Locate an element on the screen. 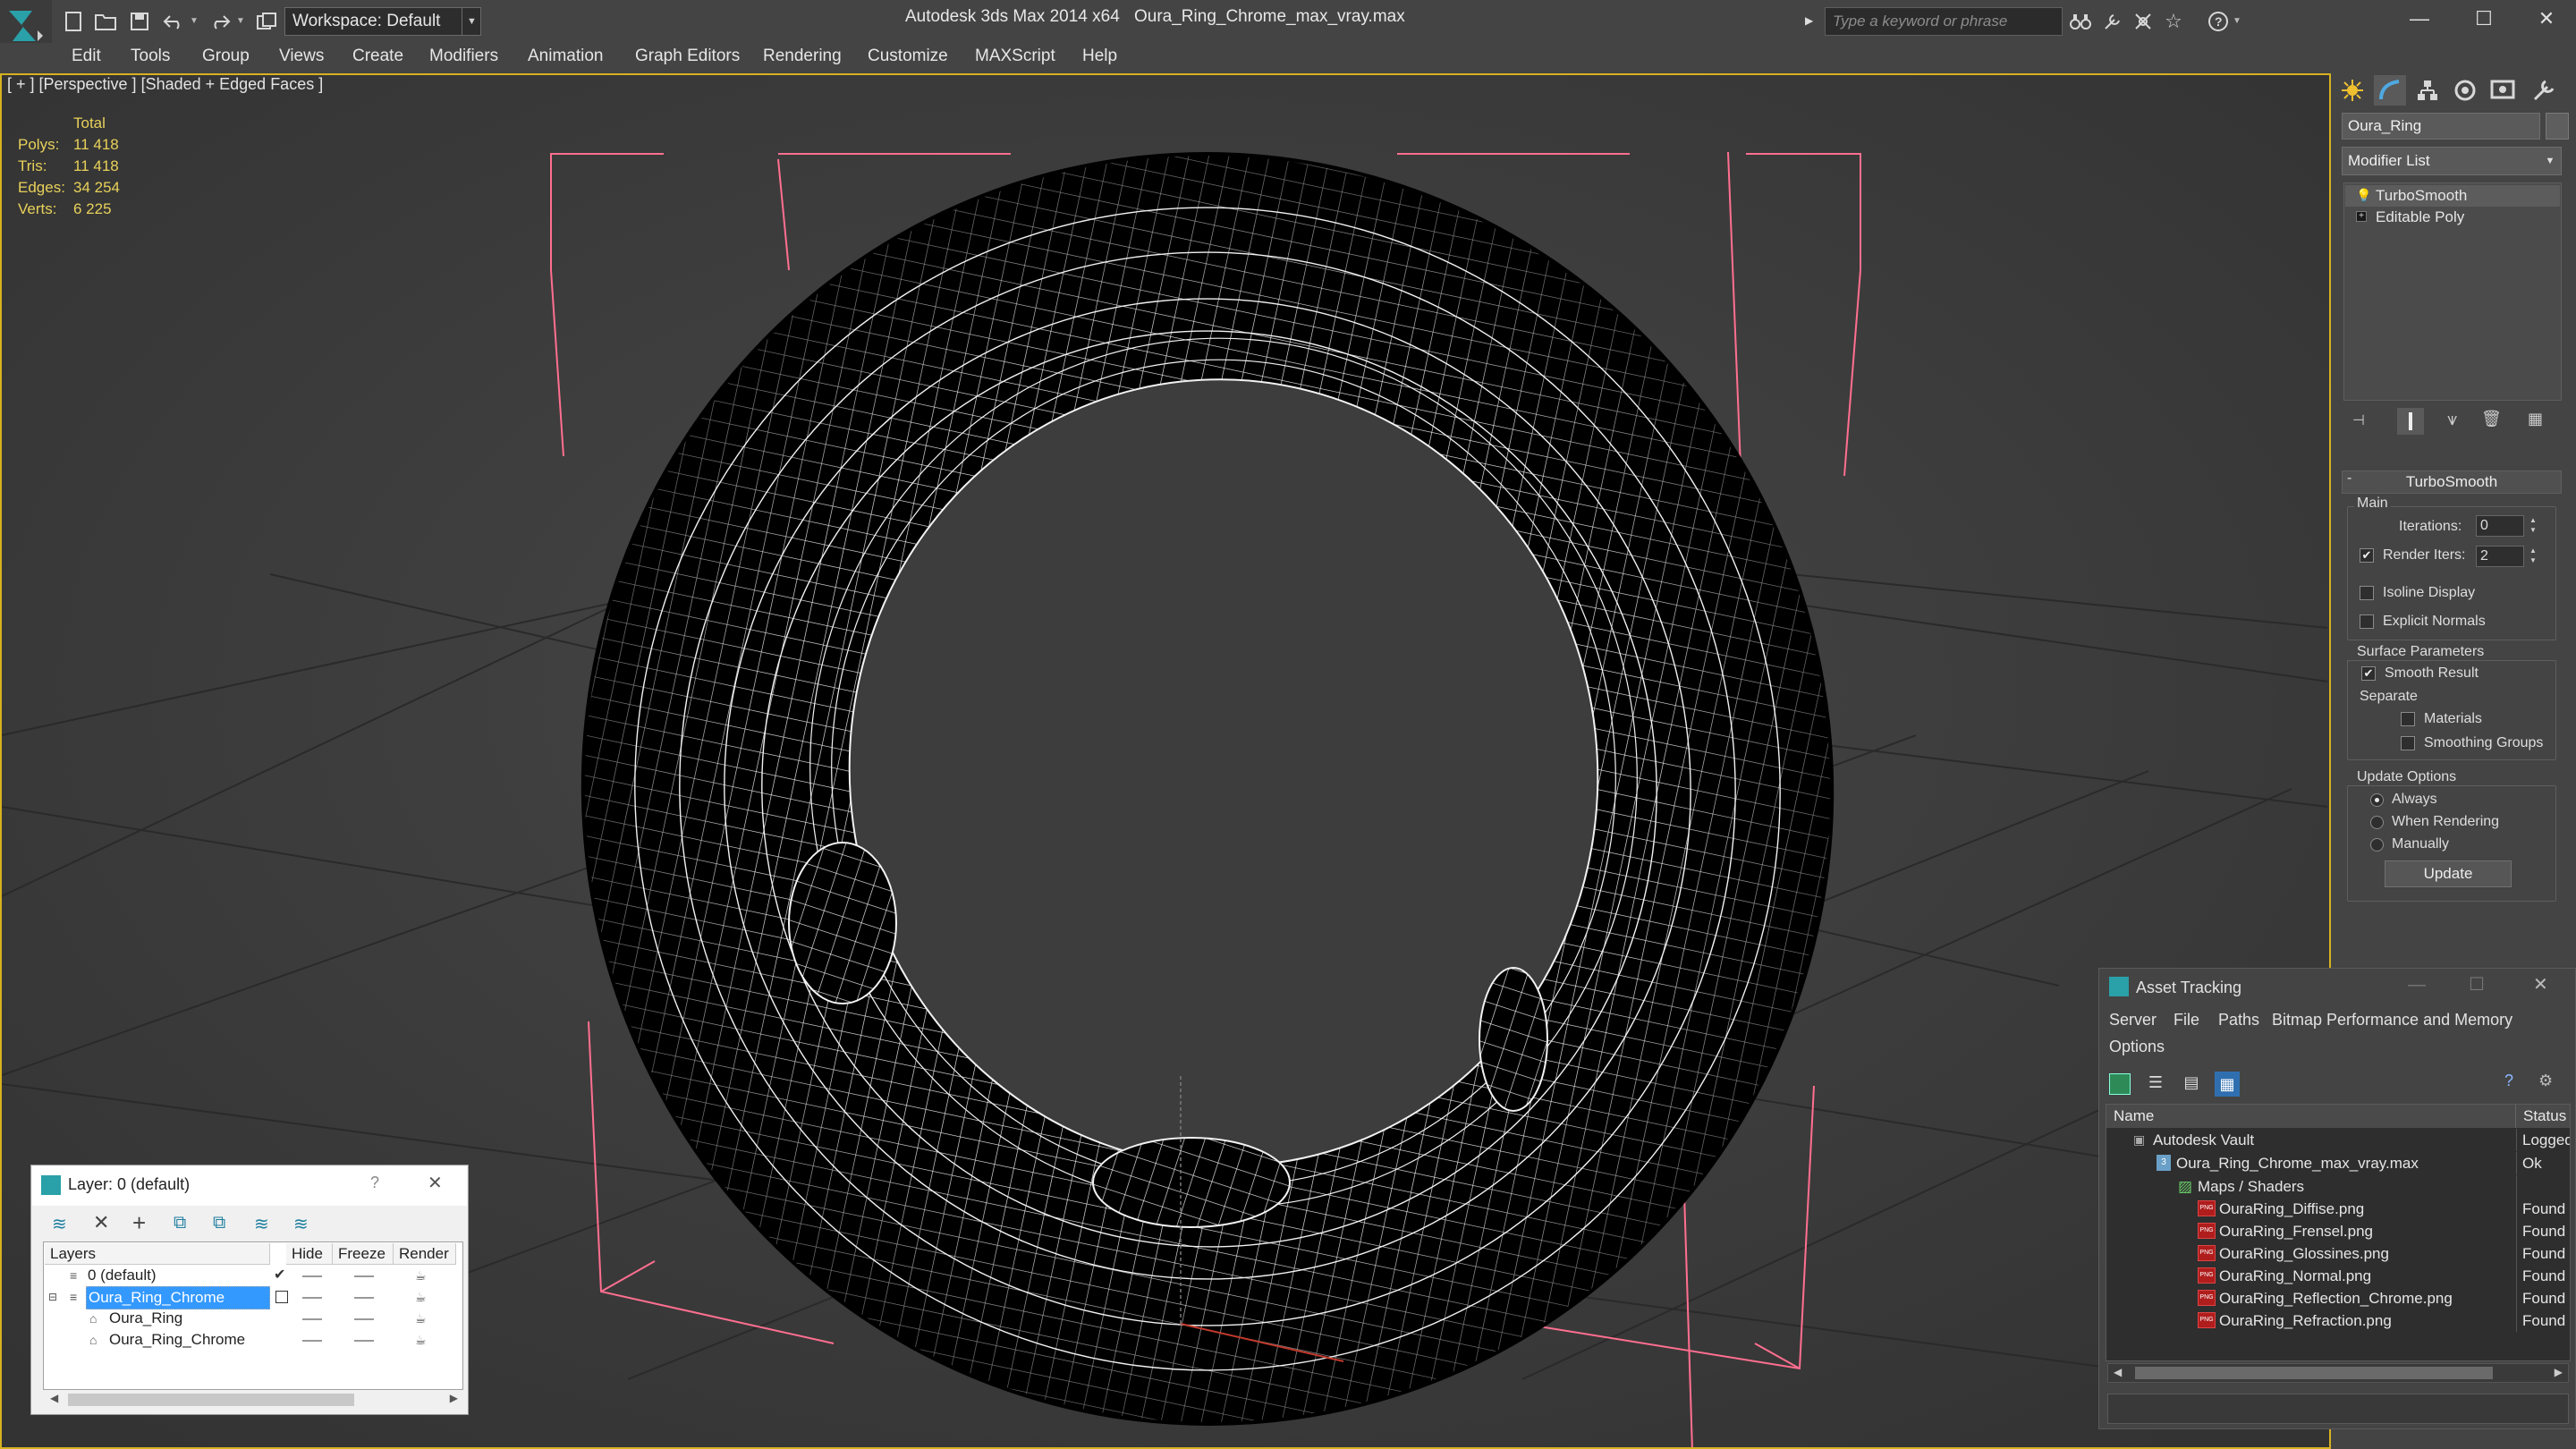  column-hide: Hide is located at coordinates (309, 1254).